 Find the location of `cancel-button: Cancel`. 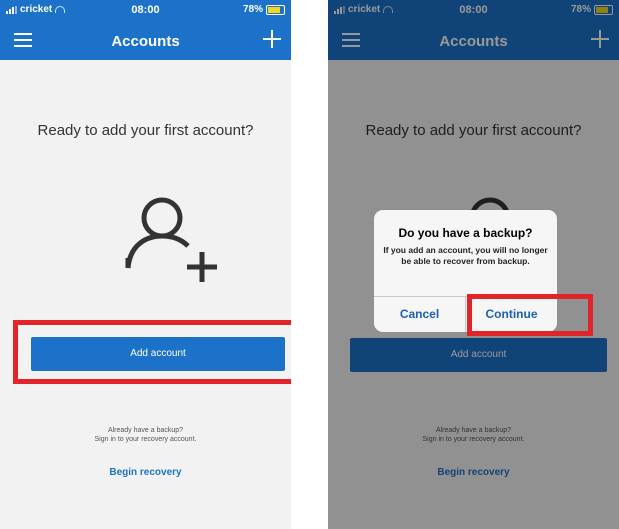

cancel-button: Cancel is located at coordinates (419, 314).